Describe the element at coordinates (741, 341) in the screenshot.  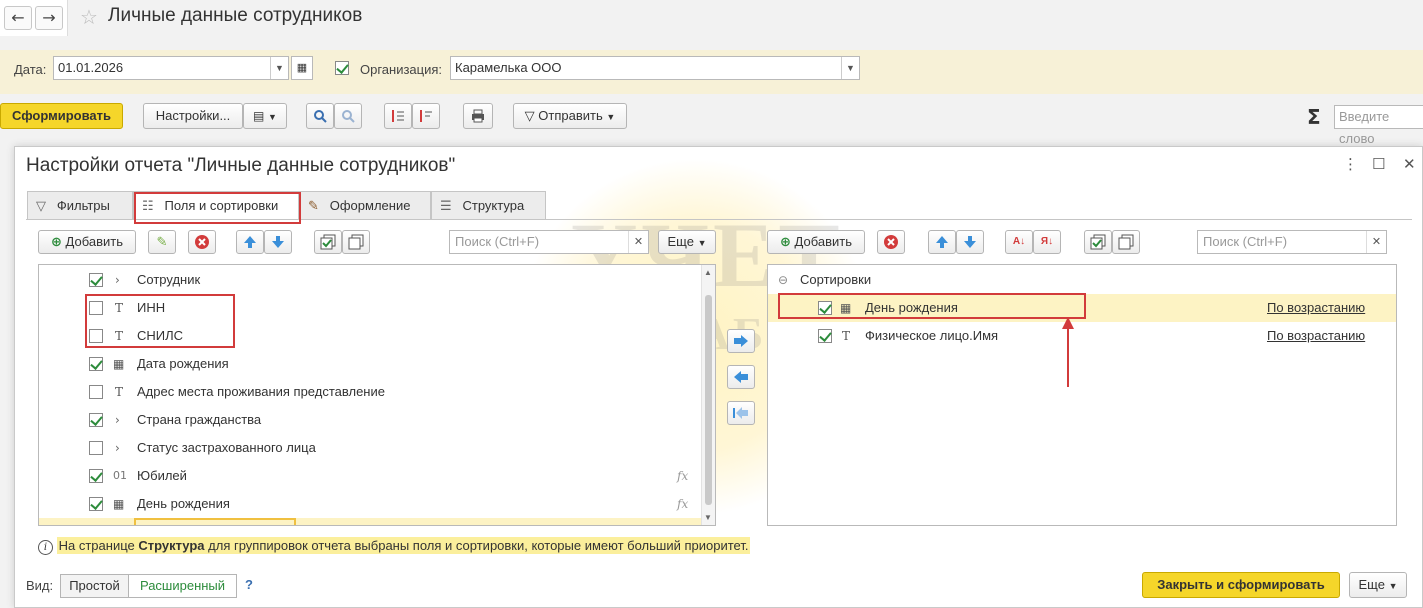
I see `move-right-icon` at that location.